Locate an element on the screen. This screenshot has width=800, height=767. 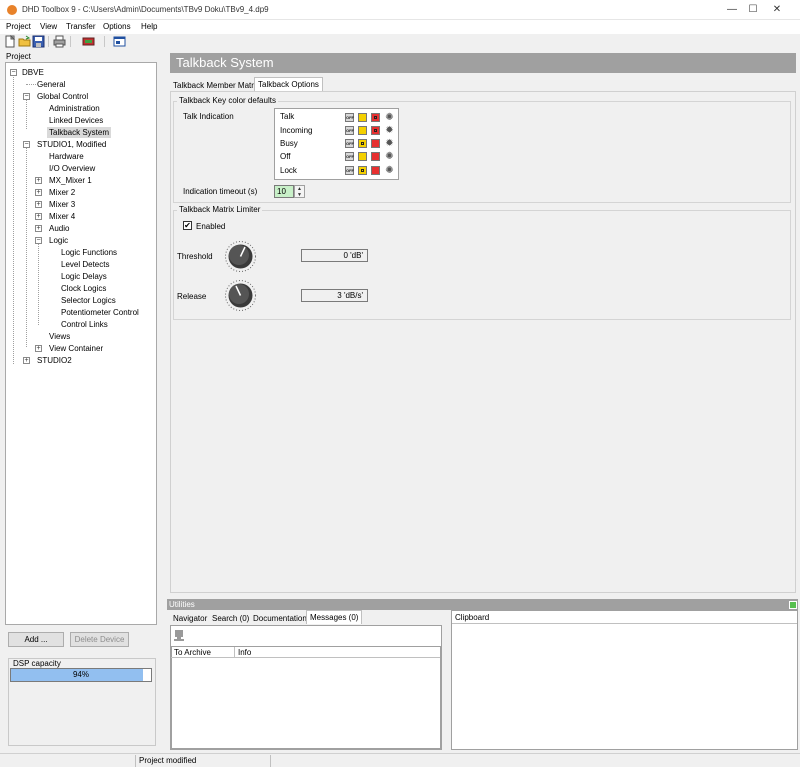
tree-item-studio1: STUDIO1, Modified is located at coordinates (71, 144).